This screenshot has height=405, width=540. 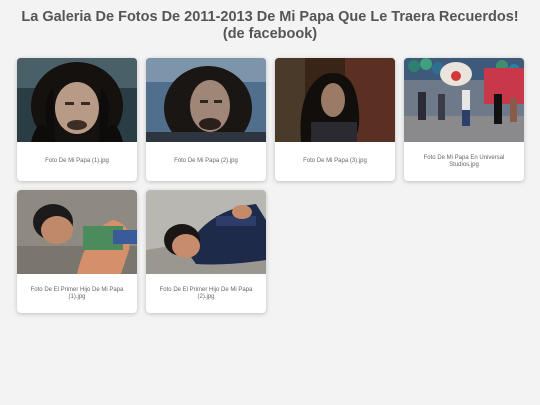 I want to click on photo-caption: Foto De Mi Papa En Universal Studios.jpg, so click(x=464, y=161).